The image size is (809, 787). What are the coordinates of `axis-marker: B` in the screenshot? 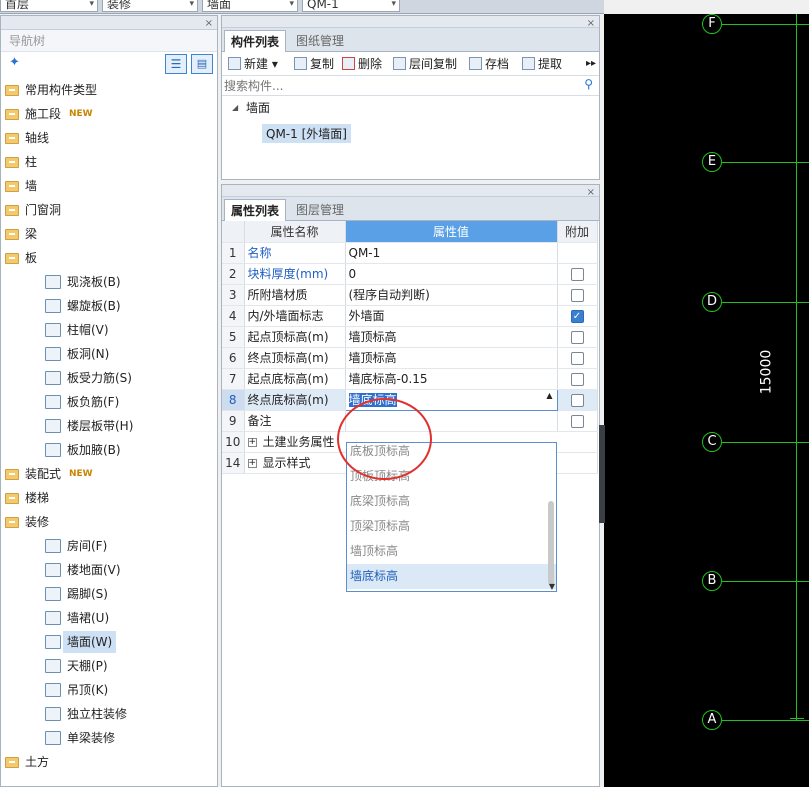 It's located at (712, 581).